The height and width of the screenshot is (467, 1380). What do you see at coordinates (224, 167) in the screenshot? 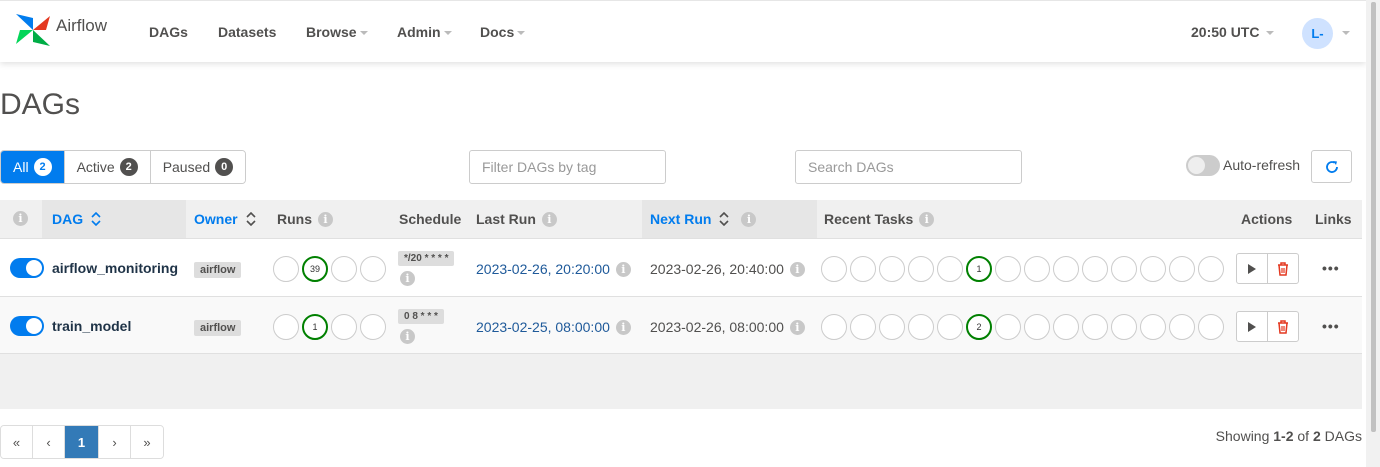
I see `count-badge: 0` at bounding box center [224, 167].